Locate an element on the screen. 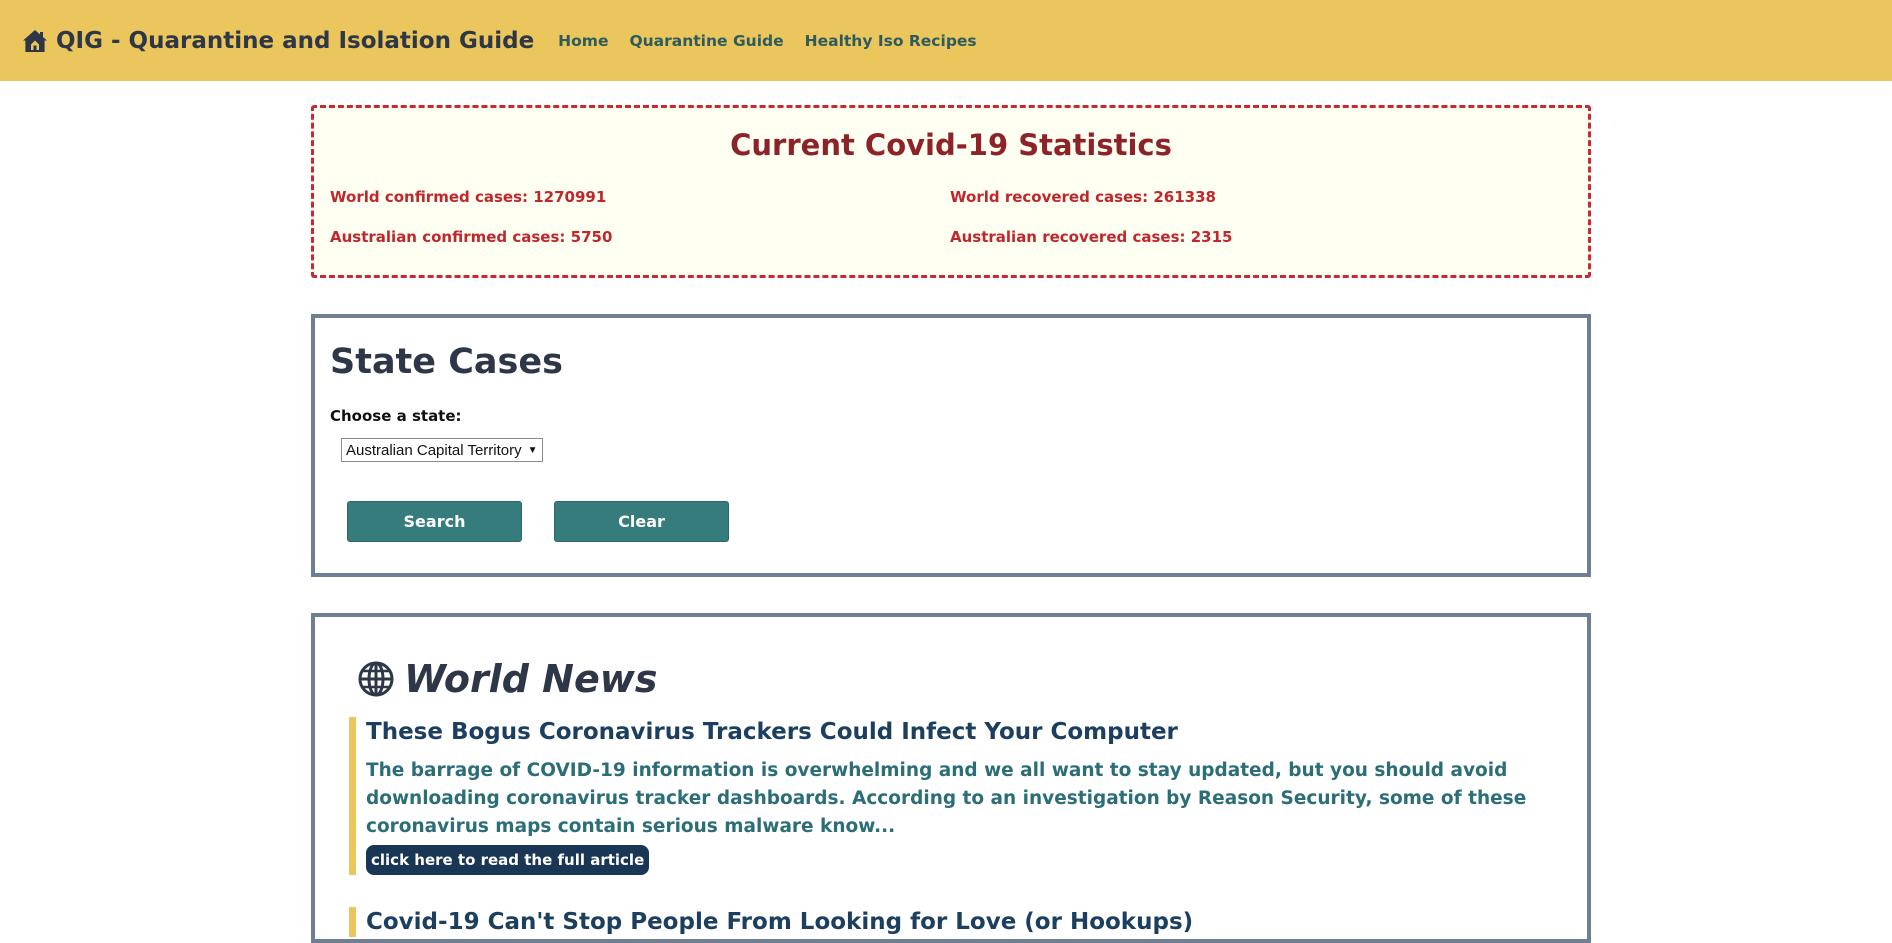 This screenshot has width=1892, height=943. australian-recovered-stat: Australian recovered cases: 2315 is located at coordinates (1091, 237).